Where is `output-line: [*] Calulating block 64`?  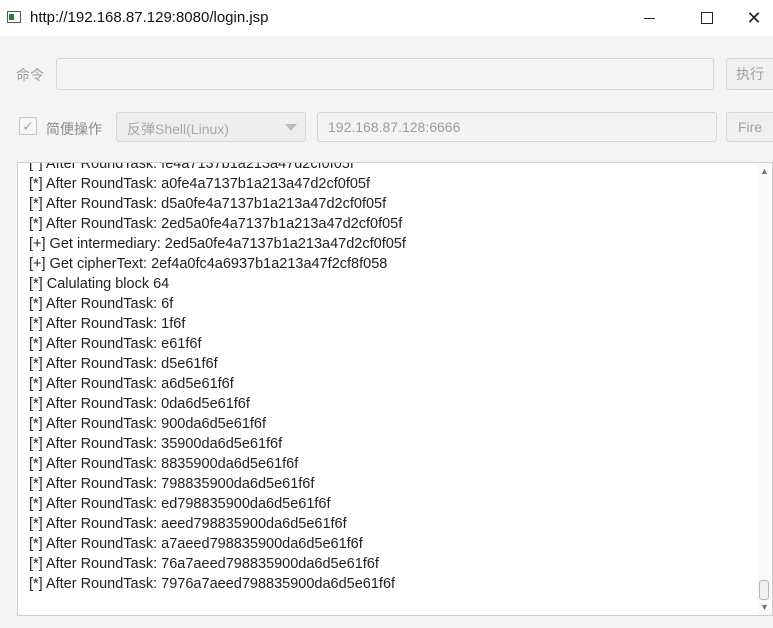
output-line: [*] Calulating block 64 is located at coordinates (99, 284).